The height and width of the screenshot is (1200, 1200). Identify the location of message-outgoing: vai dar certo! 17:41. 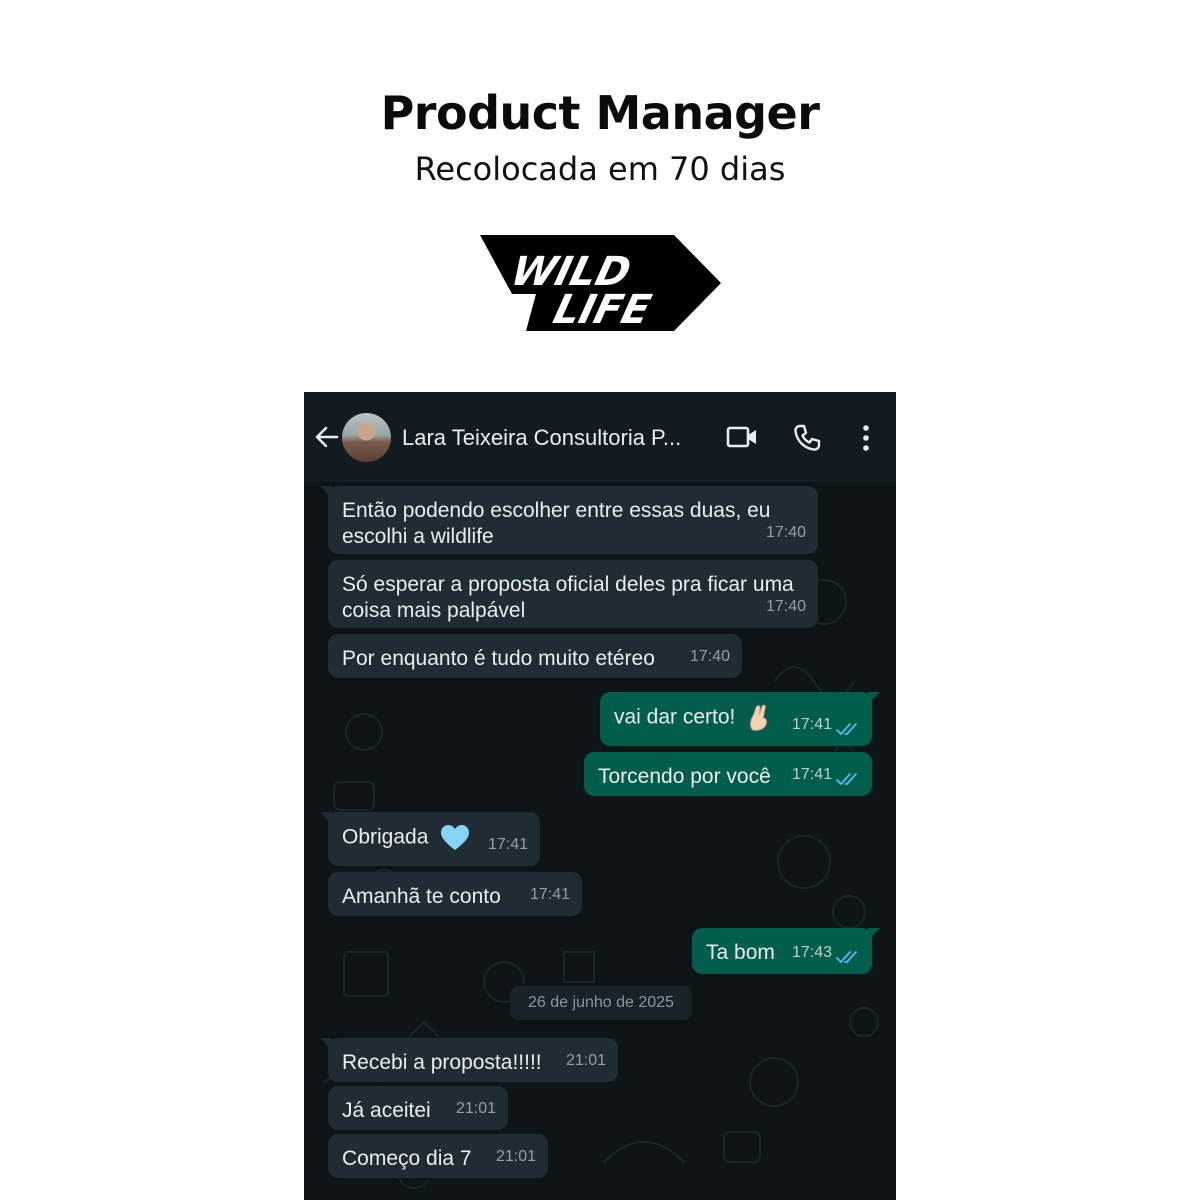
(740, 719).